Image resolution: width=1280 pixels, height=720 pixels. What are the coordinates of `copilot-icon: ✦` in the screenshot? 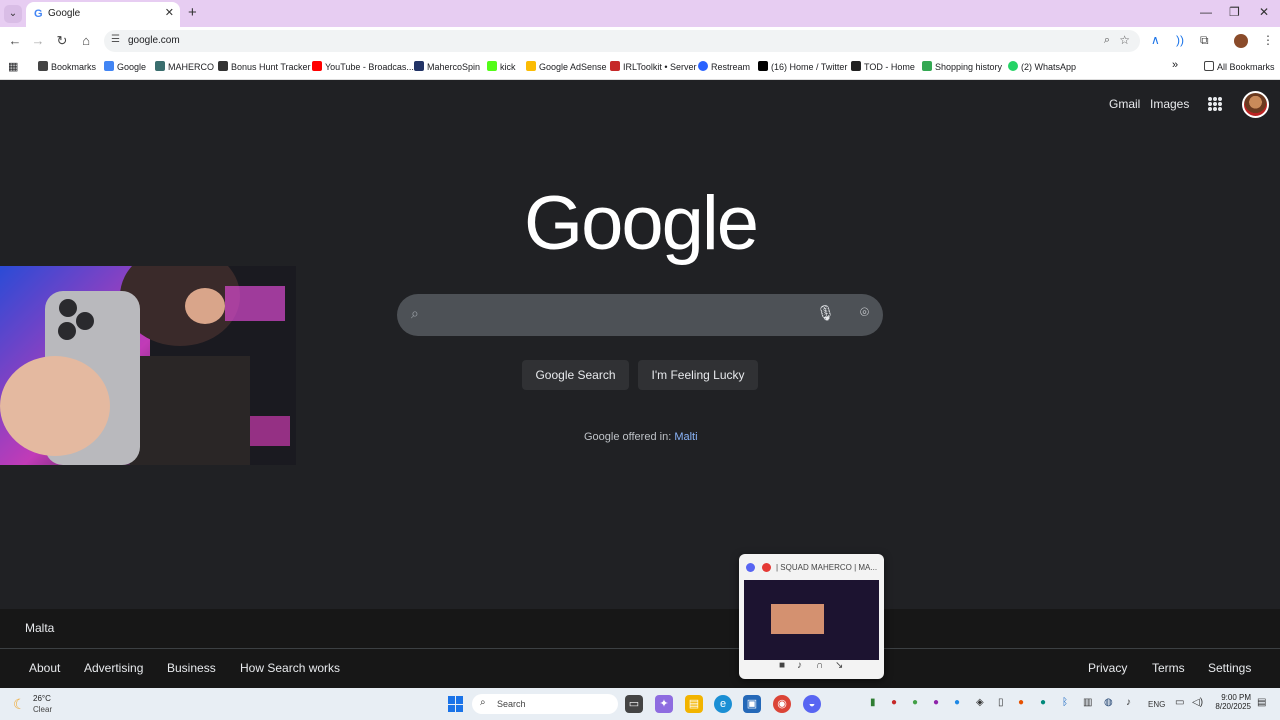 It's located at (664, 704).